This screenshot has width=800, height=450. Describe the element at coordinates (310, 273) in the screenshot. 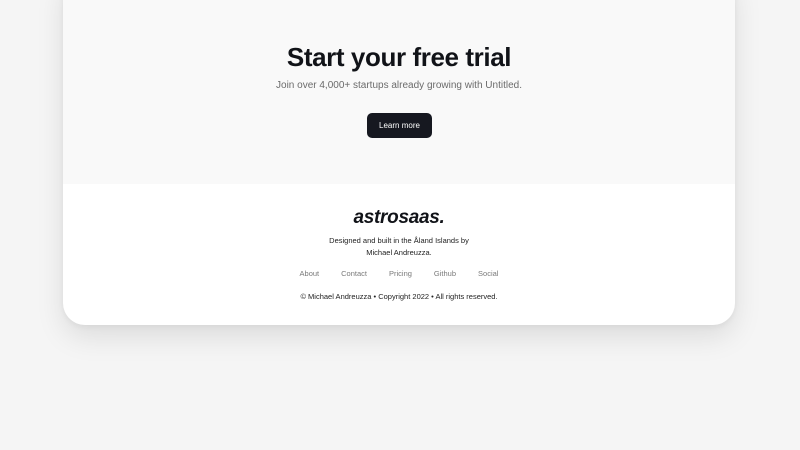

I see `footer-link-about: About` at that location.